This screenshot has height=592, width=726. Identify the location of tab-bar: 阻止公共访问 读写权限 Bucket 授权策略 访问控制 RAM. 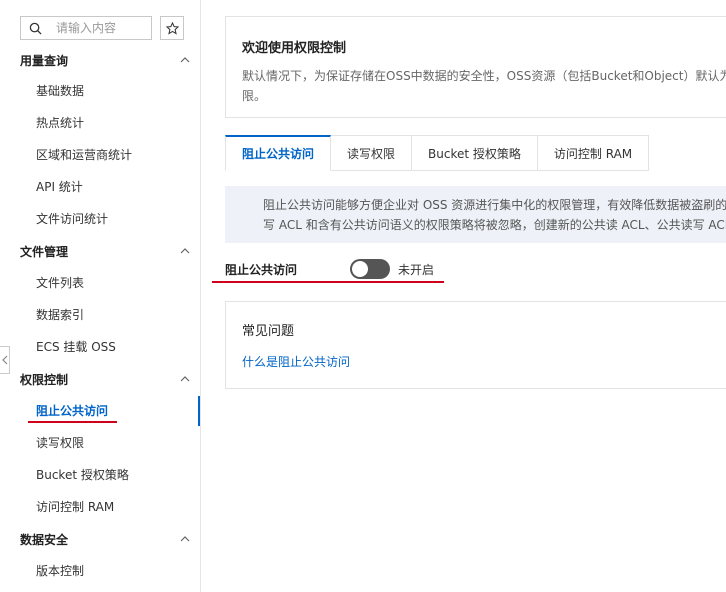
(437, 153).